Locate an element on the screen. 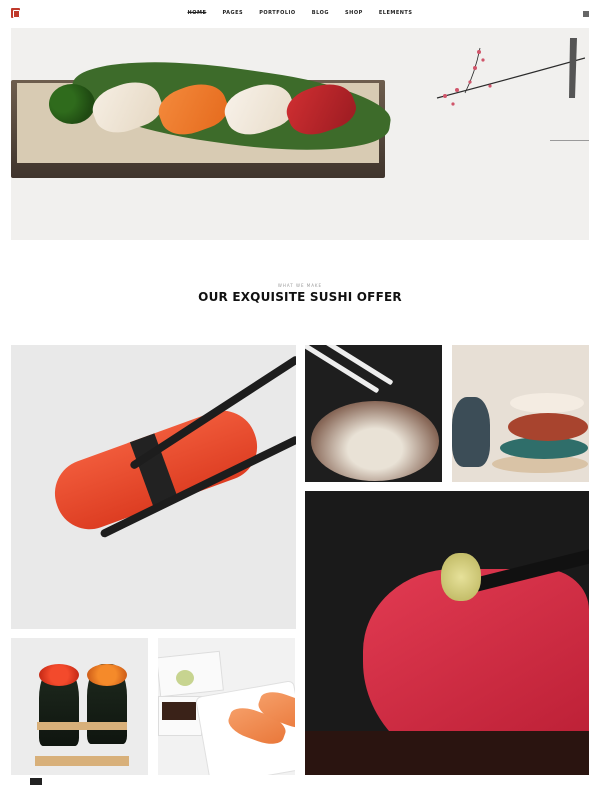  plate-stack is located at coordinates (471, 432).